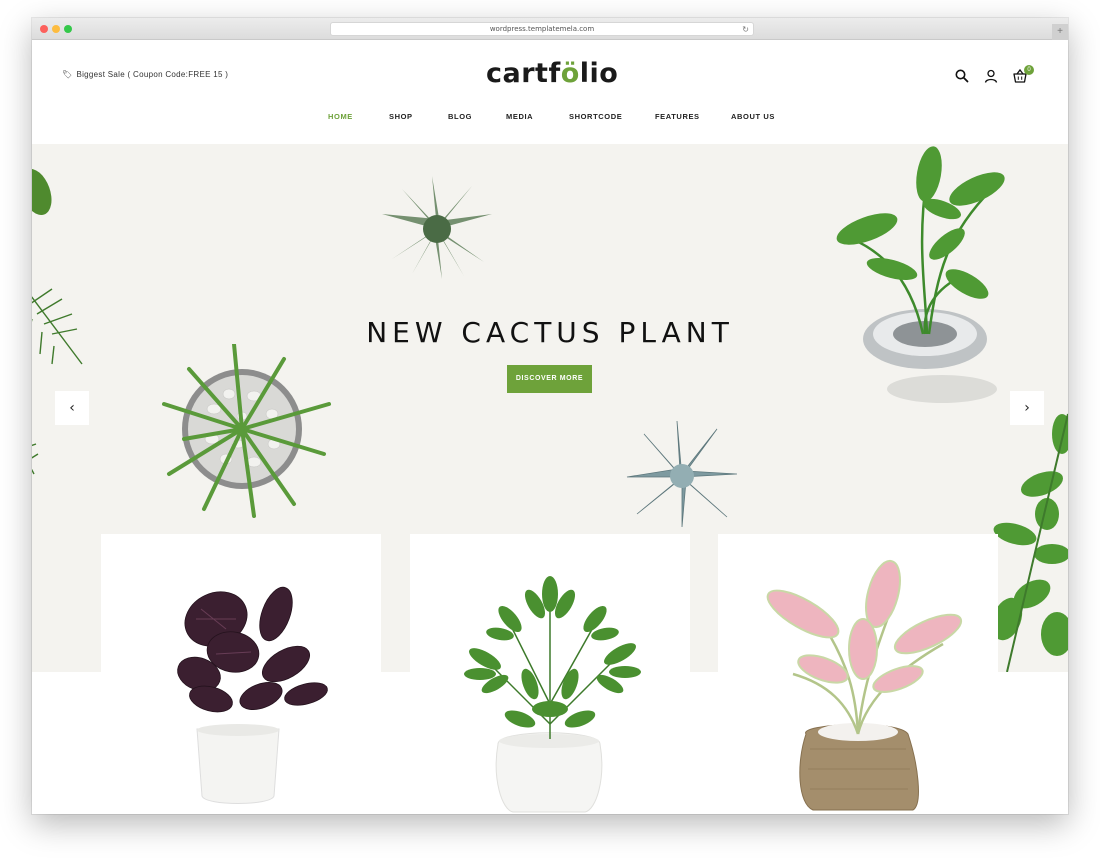  Describe the element at coordinates (599, 73) in the screenshot. I see `logo-suffix: lio` at that location.